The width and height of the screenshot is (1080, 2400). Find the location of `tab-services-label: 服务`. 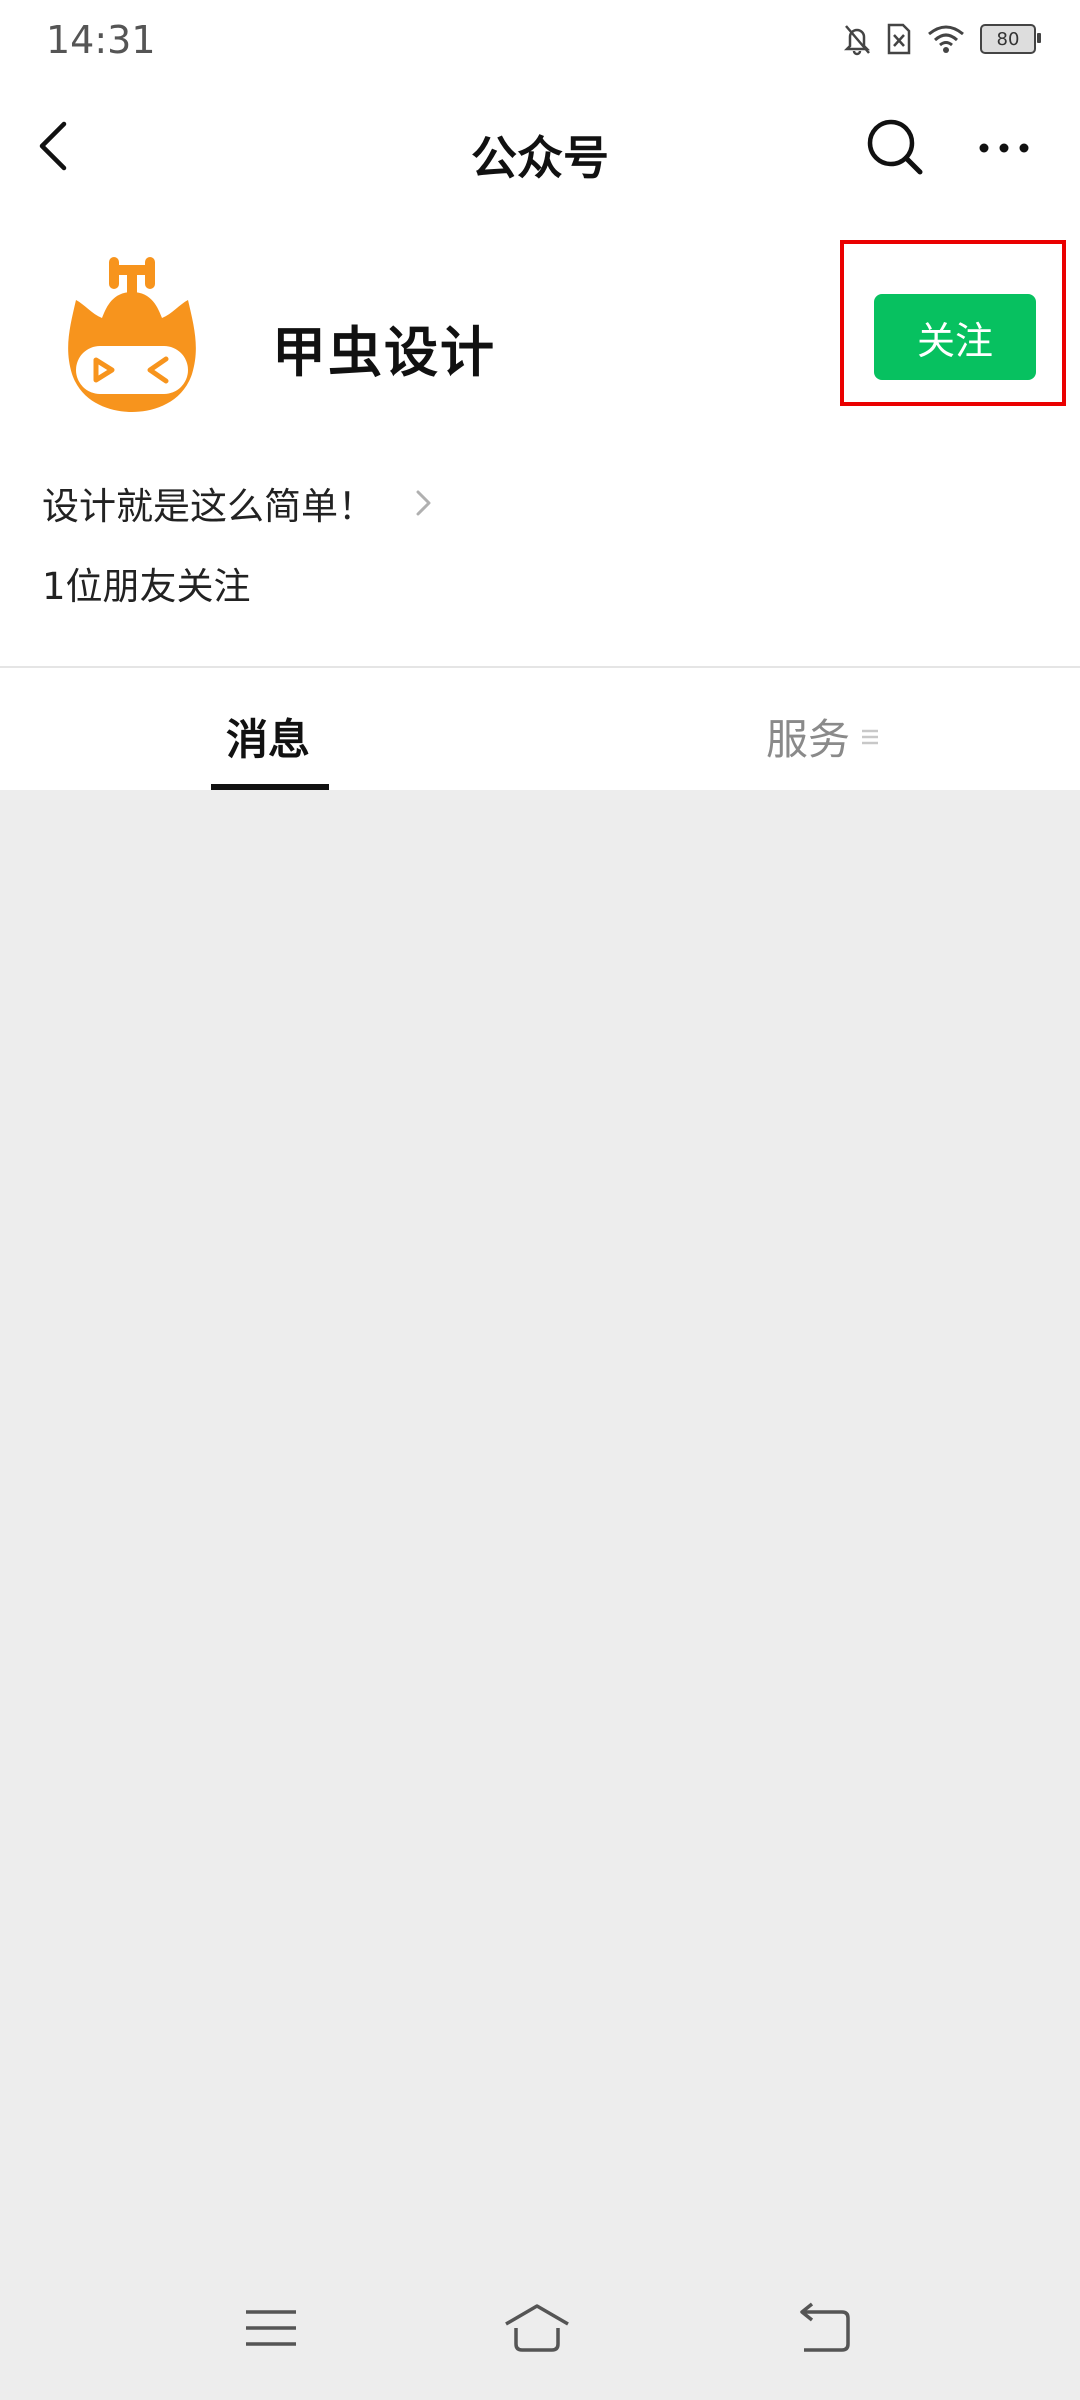

tab-services-label: 服务 is located at coordinates (808, 739).